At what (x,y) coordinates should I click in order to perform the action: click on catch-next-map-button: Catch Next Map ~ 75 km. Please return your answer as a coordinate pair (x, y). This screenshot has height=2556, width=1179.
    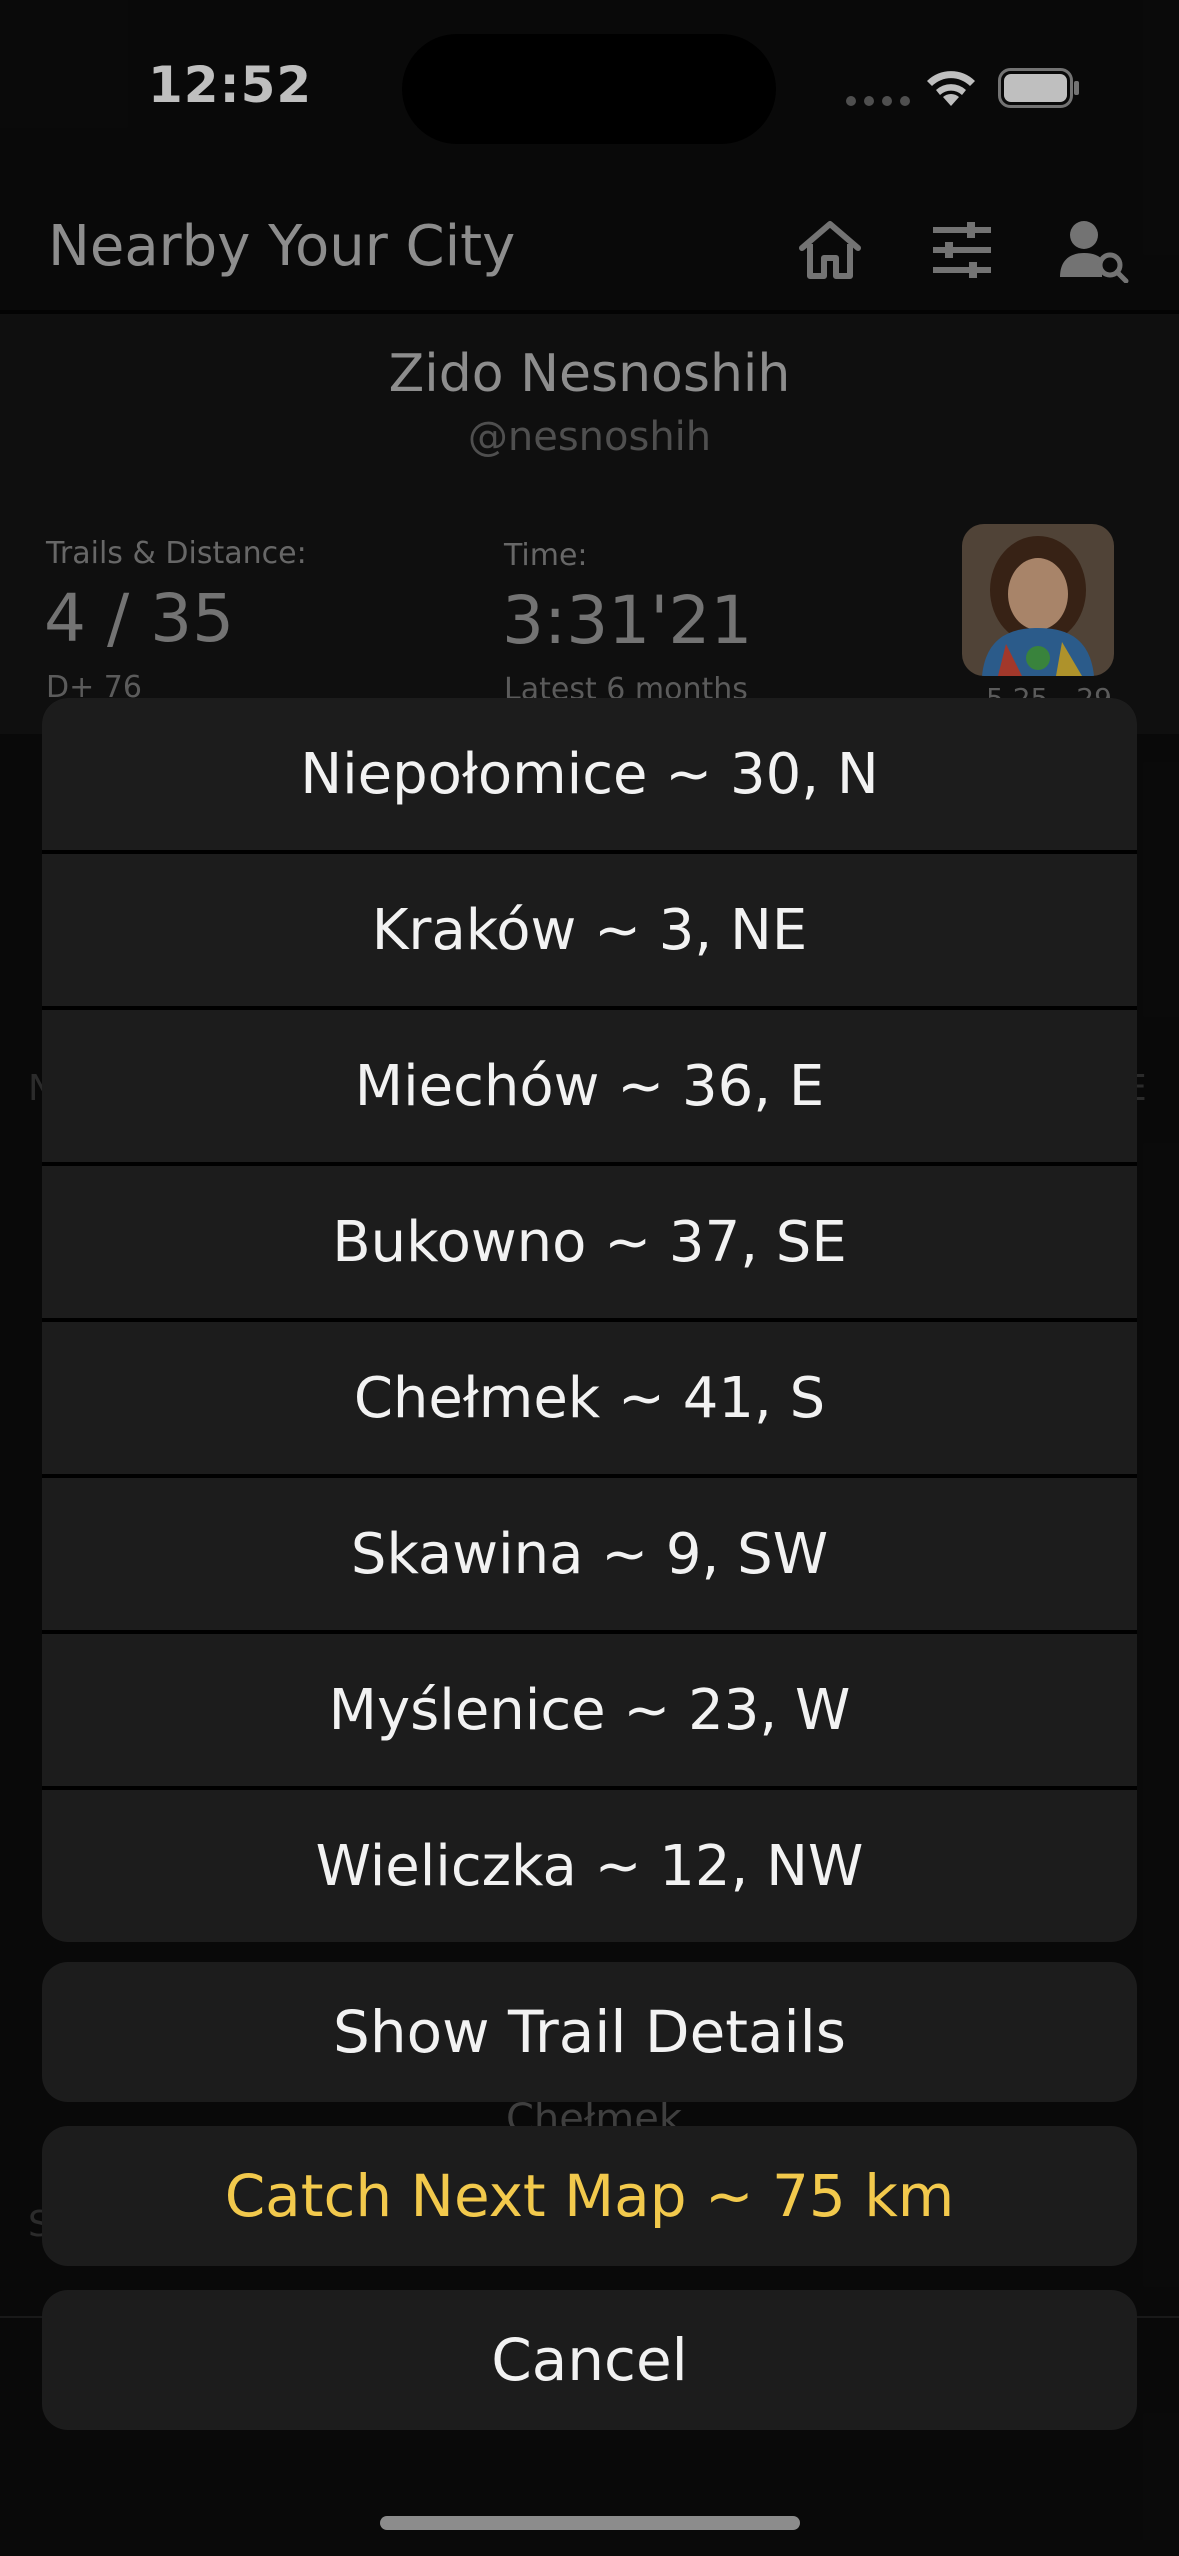
    Looking at the image, I should click on (589, 2196).